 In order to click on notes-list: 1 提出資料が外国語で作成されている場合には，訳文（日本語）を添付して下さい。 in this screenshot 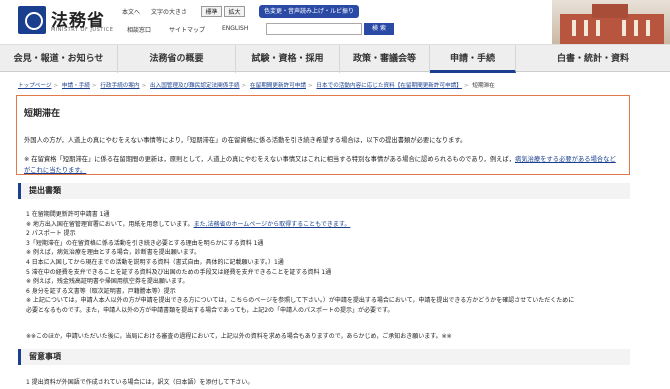, I will do `click(139, 381)`.